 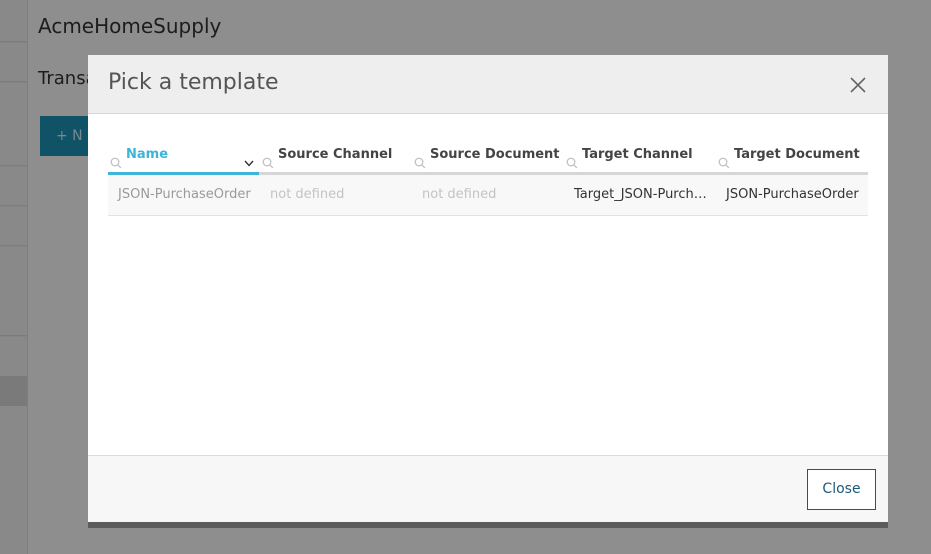 I want to click on chevron-down-icon, so click(x=249, y=158).